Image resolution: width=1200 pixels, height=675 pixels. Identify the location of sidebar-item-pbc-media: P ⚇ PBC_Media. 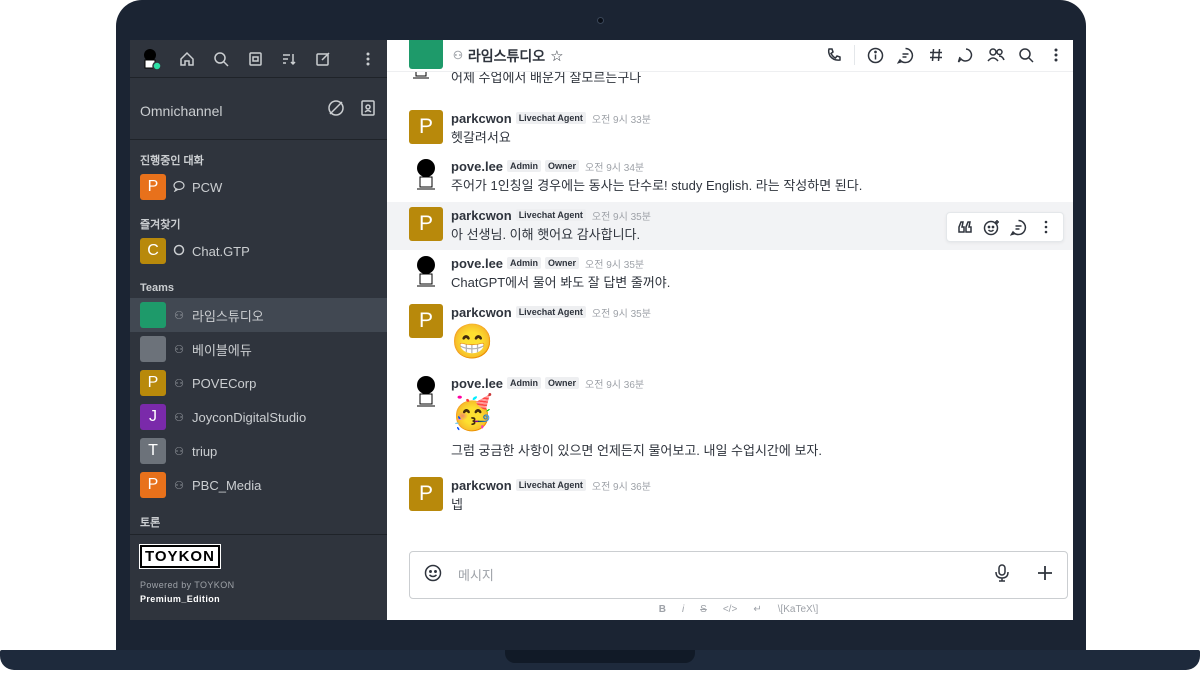
(258, 485).